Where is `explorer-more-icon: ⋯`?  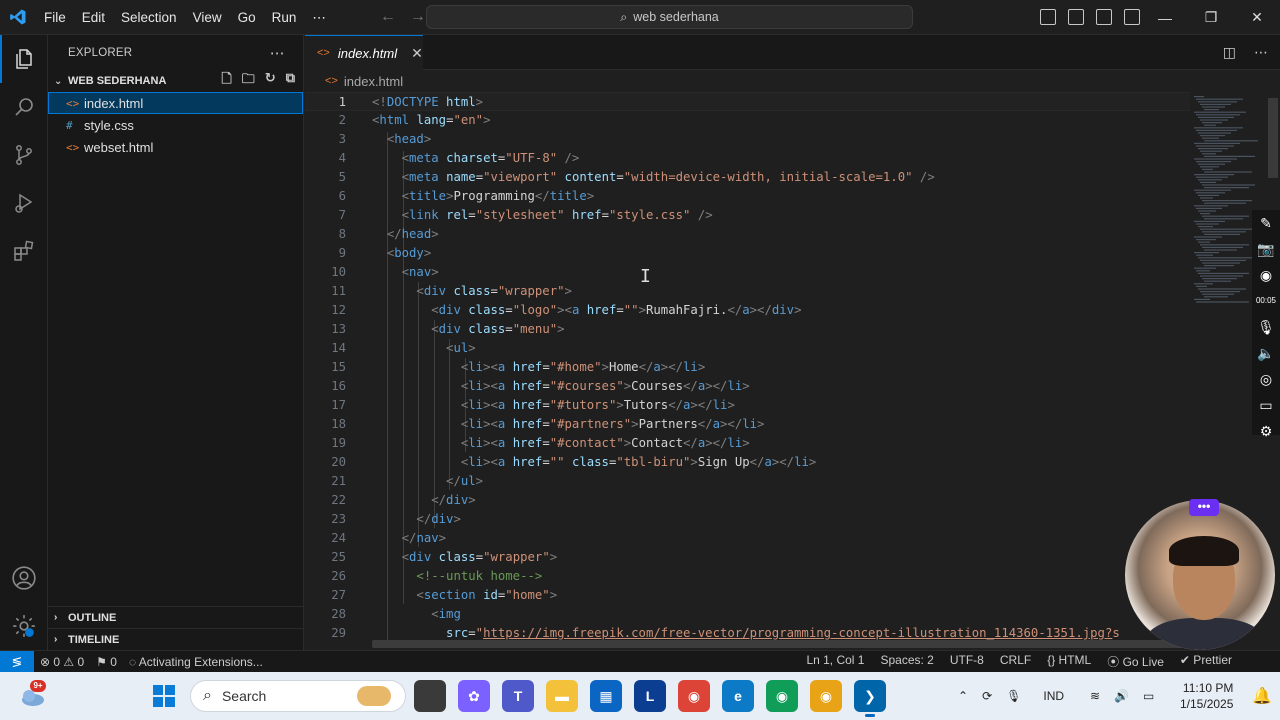 explorer-more-icon: ⋯ is located at coordinates (277, 53).